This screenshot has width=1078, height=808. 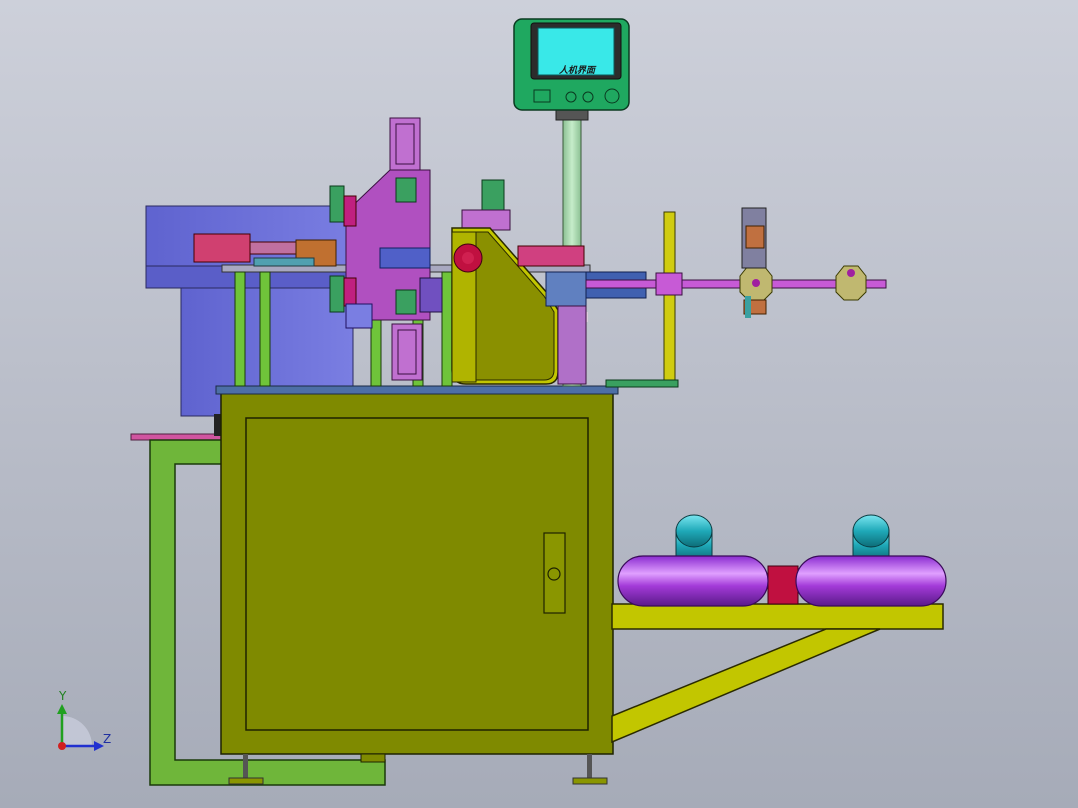 What do you see at coordinates (554, 573) in the screenshot?
I see `door-handle` at bounding box center [554, 573].